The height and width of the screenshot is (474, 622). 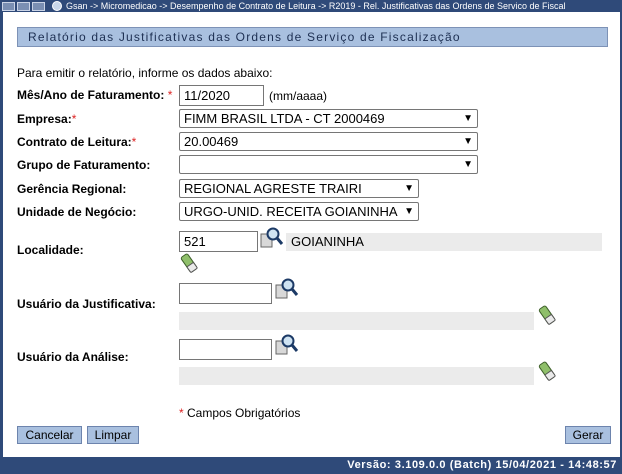 I want to click on gerencia-select: REGIONAL AGRESTE TRAIRI ▼, so click(x=299, y=188).